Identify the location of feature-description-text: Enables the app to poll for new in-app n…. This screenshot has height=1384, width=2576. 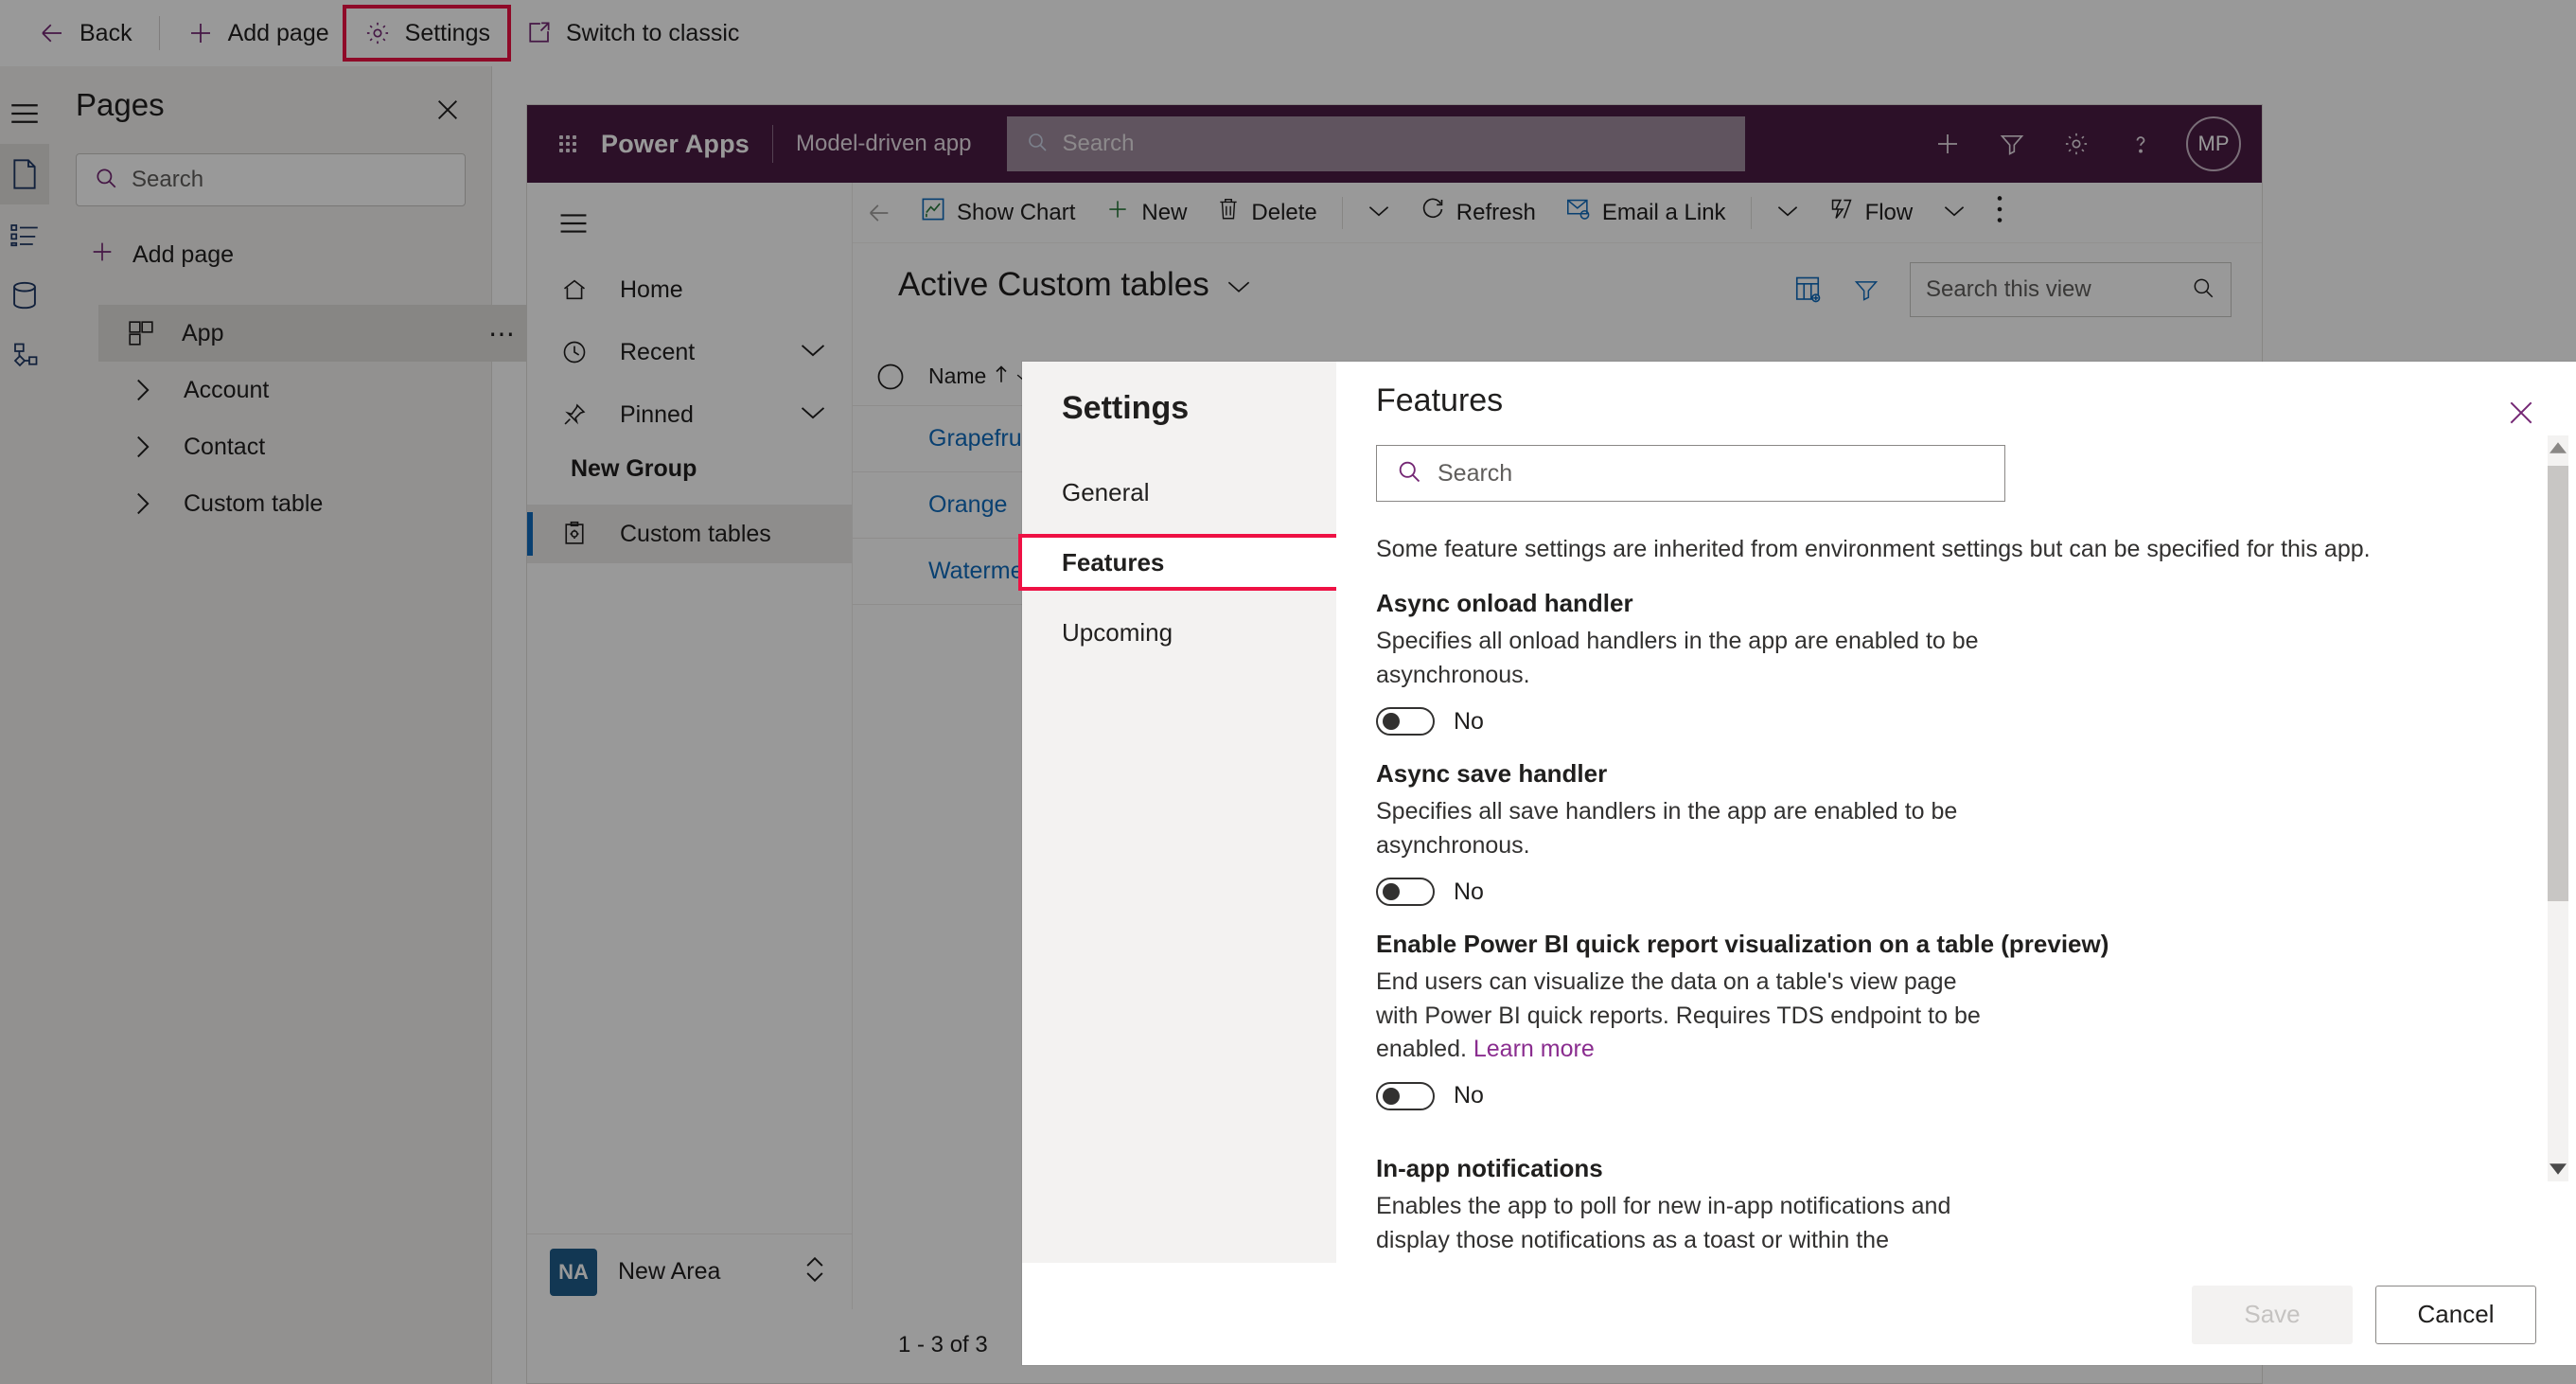
(1663, 1228).